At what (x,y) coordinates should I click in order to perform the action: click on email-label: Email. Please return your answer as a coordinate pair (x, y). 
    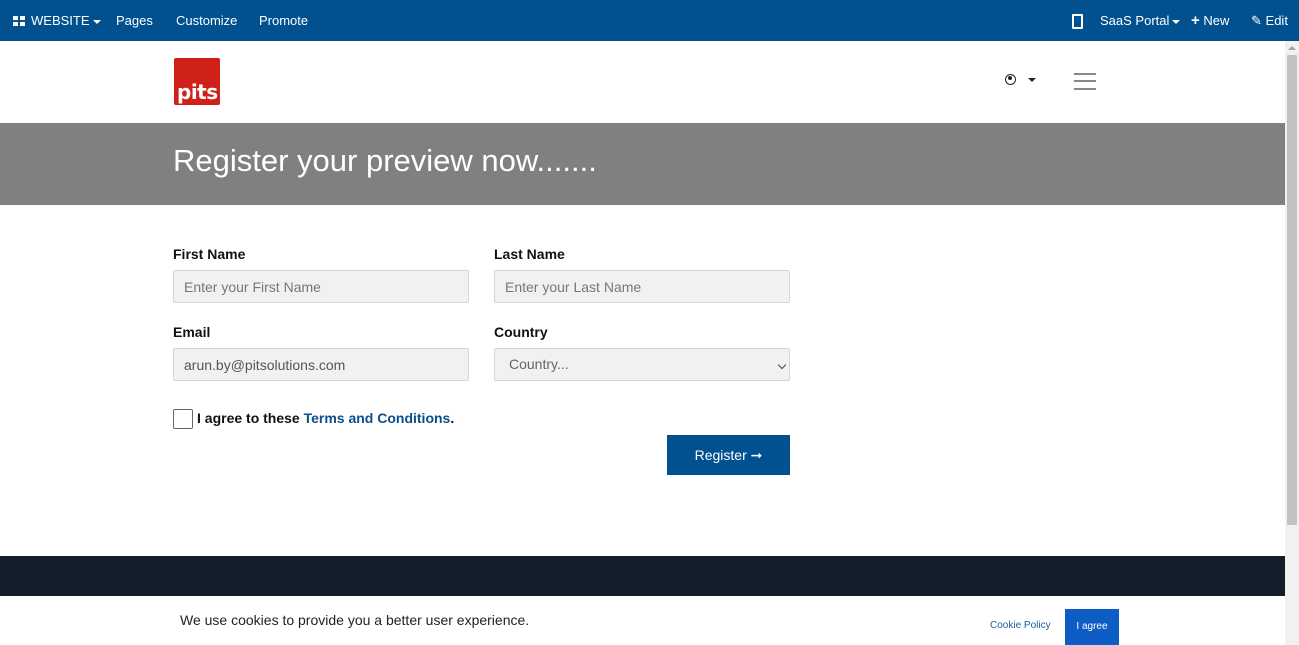
    Looking at the image, I should click on (192, 332).